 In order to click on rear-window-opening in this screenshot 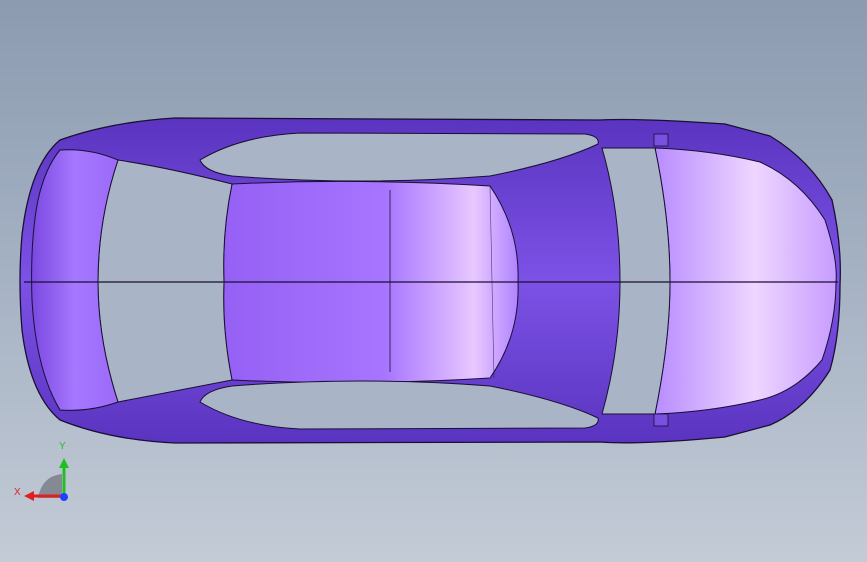, I will do `click(165, 281)`.